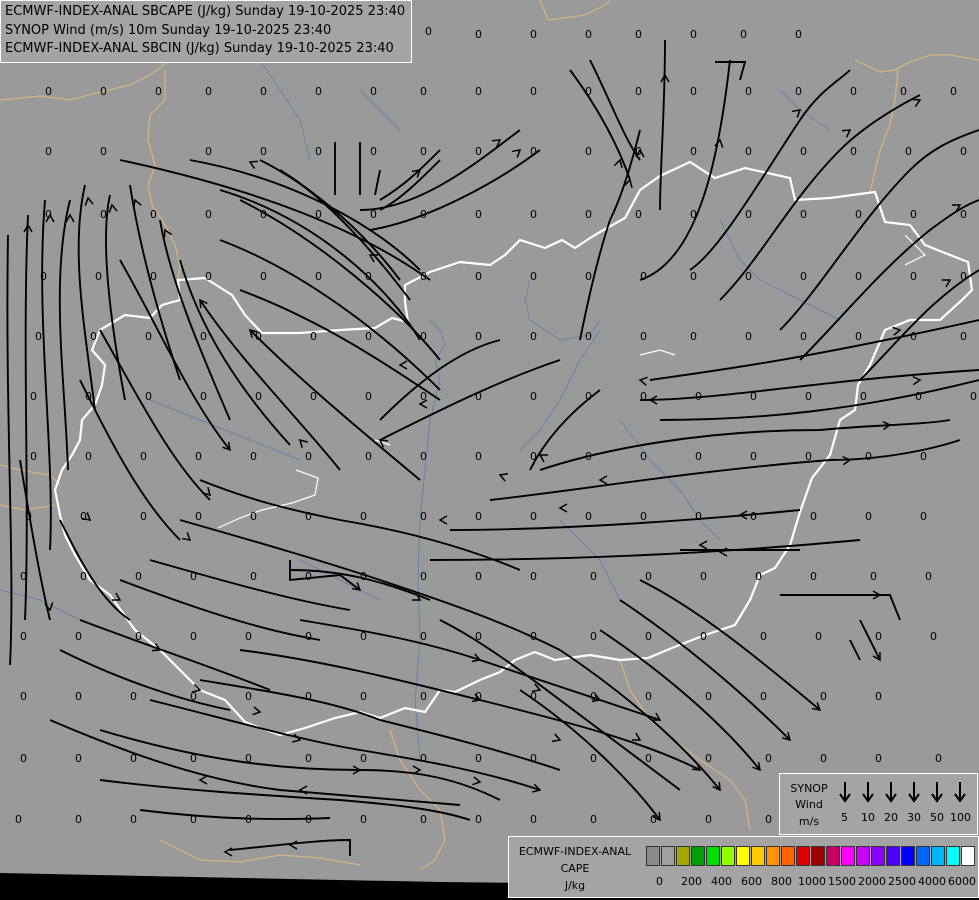 This screenshot has height=900, width=979. Describe the element at coordinates (751, 881) in the screenshot. I see `cape-tick-label: 600` at that location.